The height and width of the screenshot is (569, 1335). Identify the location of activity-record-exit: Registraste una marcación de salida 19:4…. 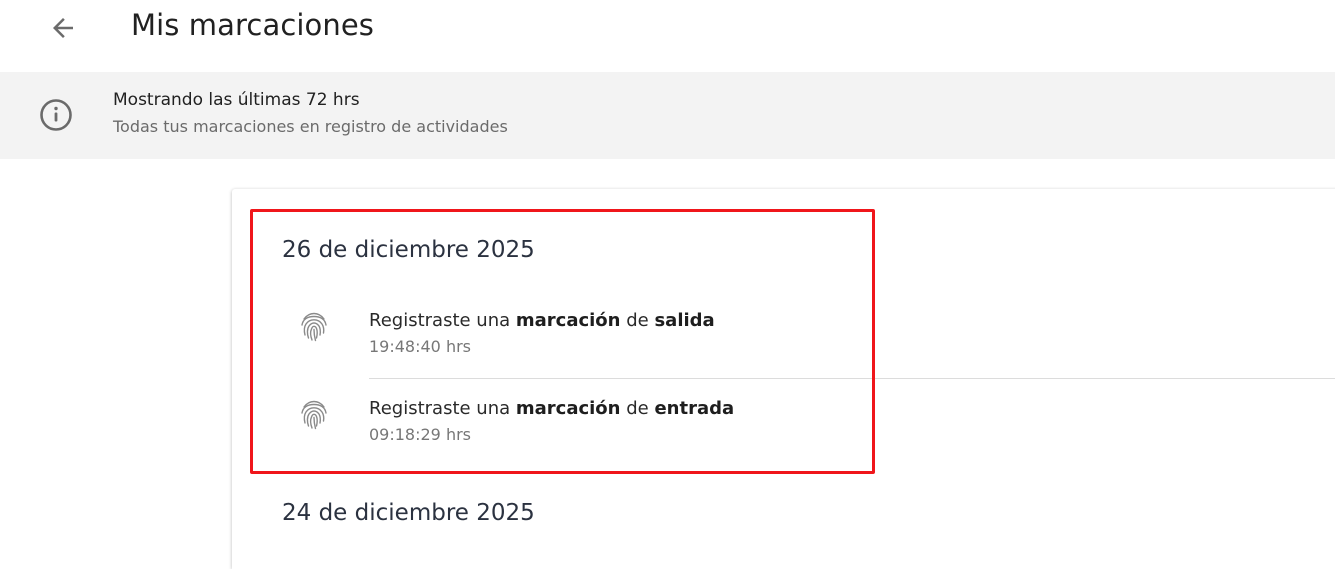
(812, 346).